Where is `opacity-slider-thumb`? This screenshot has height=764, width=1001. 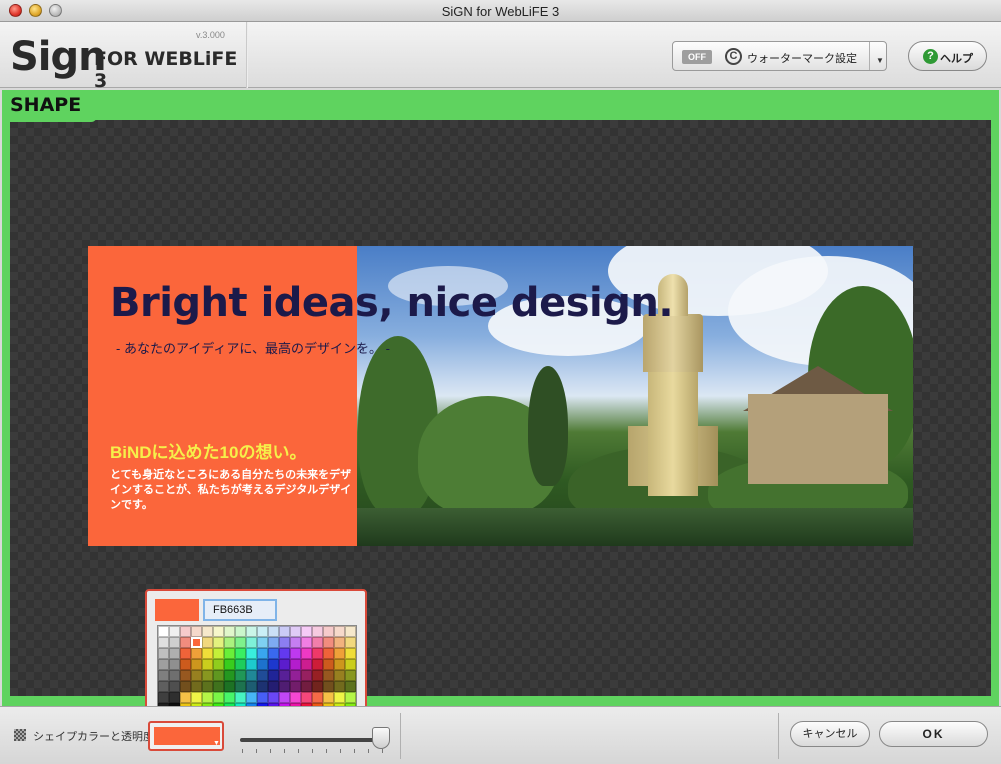
opacity-slider-thumb is located at coordinates (381, 738).